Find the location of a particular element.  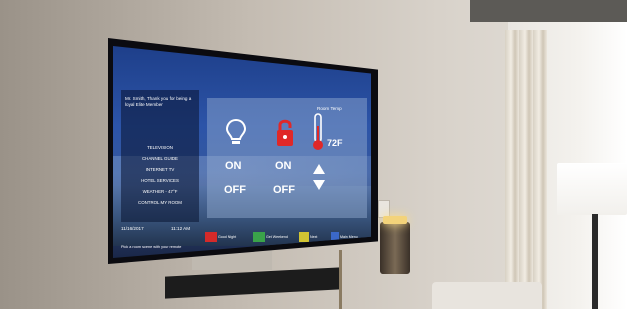

time-text: 11:12 AM is located at coordinates (181, 228).